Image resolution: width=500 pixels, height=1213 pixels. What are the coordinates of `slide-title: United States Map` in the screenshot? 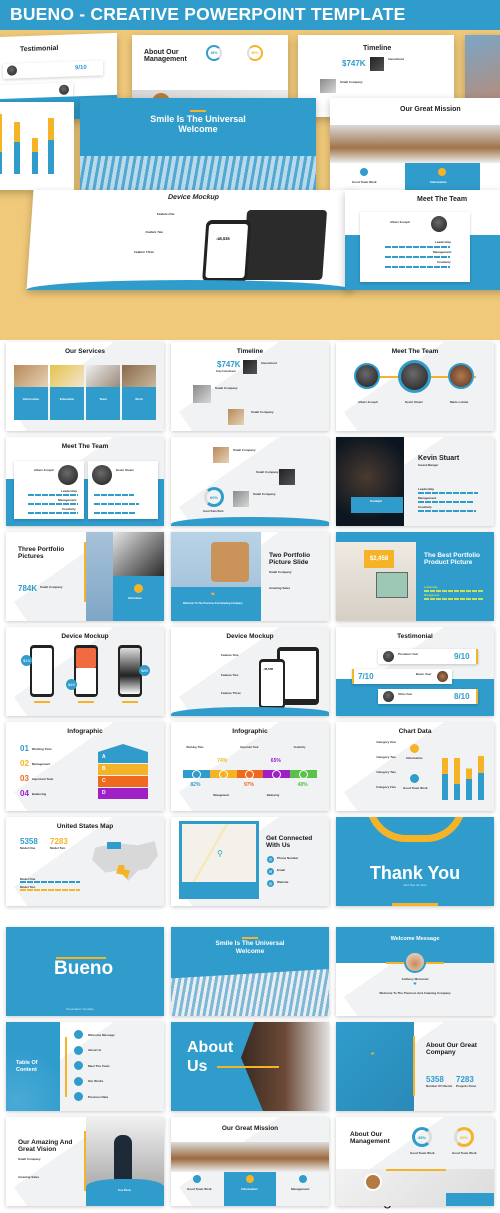 It's located at (85, 826).